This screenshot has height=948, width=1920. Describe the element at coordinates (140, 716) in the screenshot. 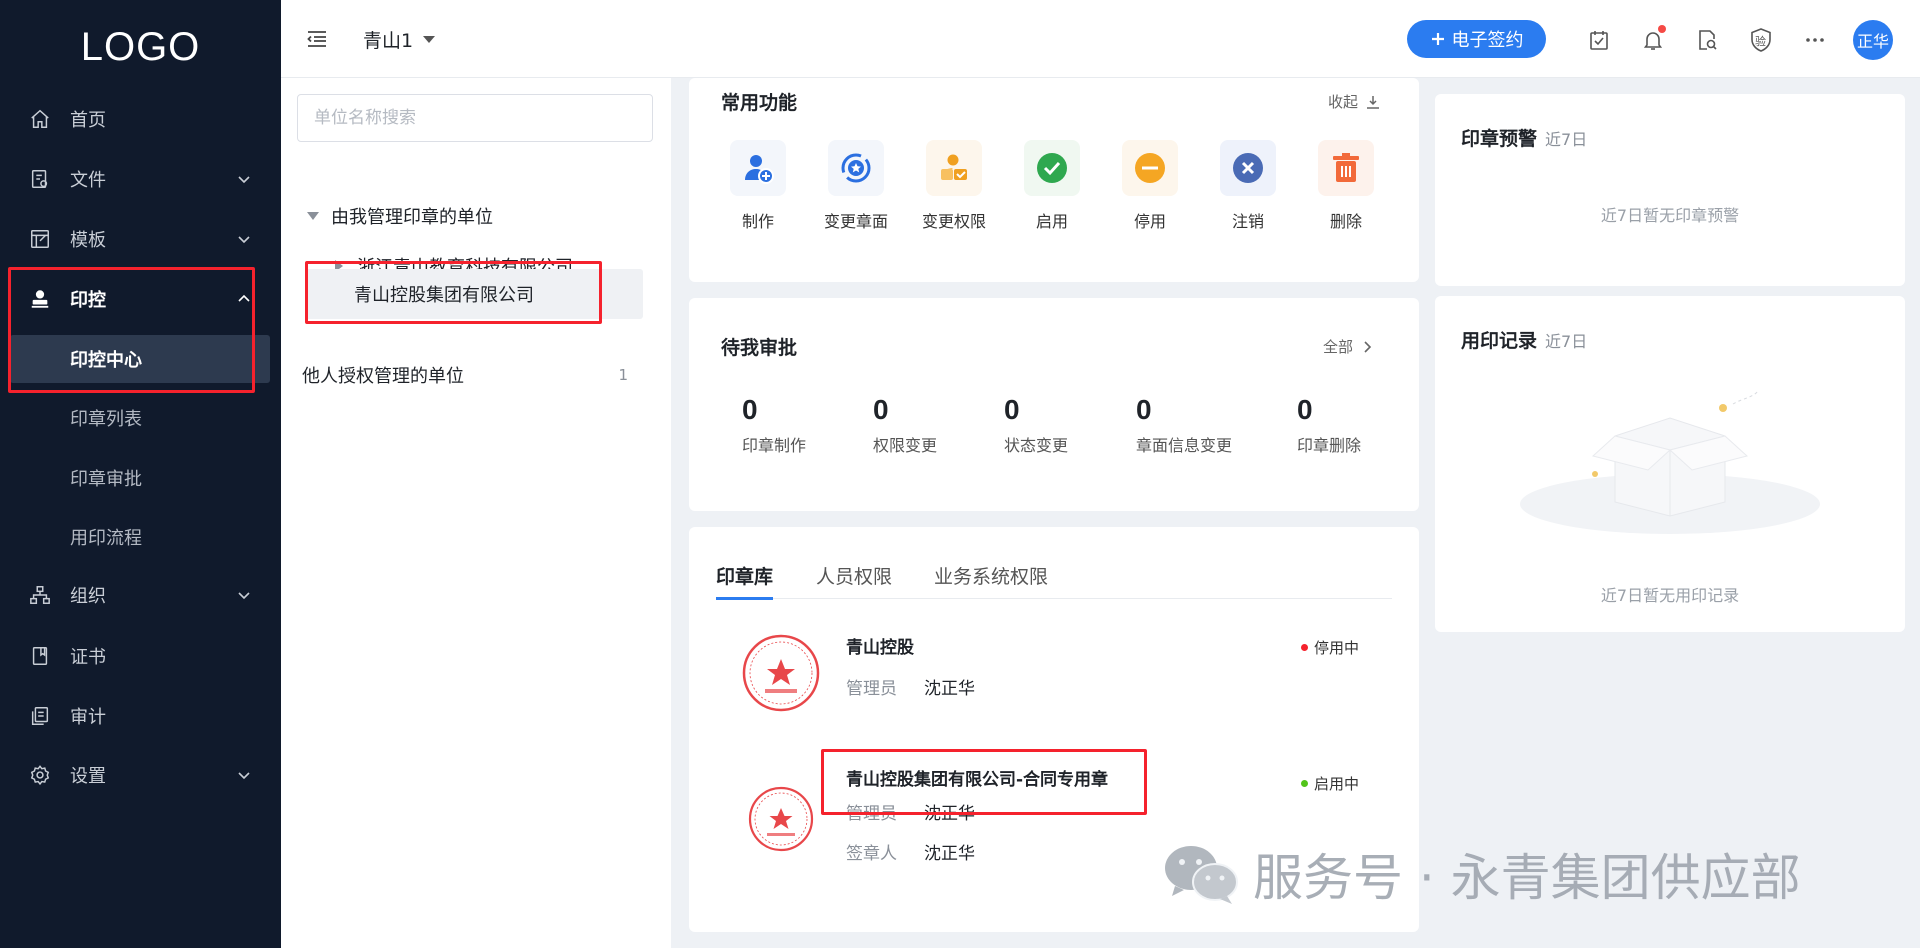

I see `sidebar-item-audit: 审计` at that location.